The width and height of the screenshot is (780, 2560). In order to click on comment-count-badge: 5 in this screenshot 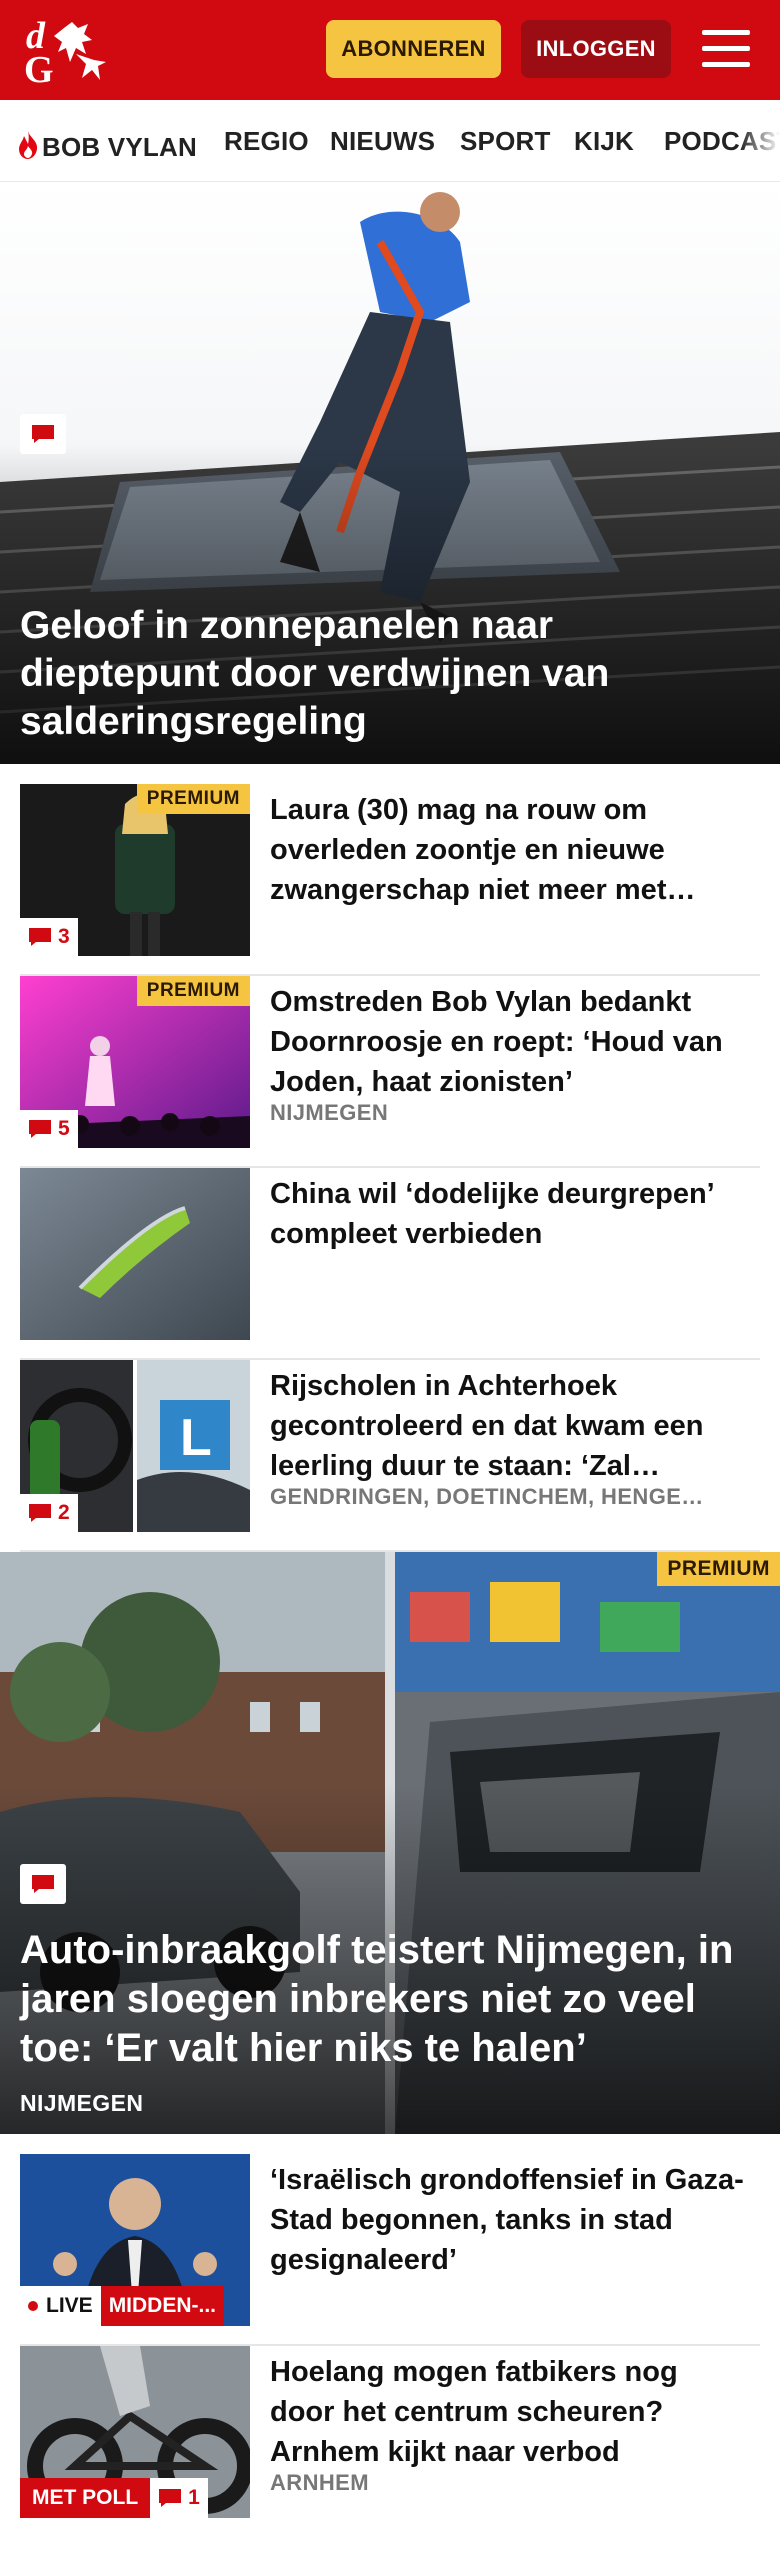, I will do `click(49, 1129)`.